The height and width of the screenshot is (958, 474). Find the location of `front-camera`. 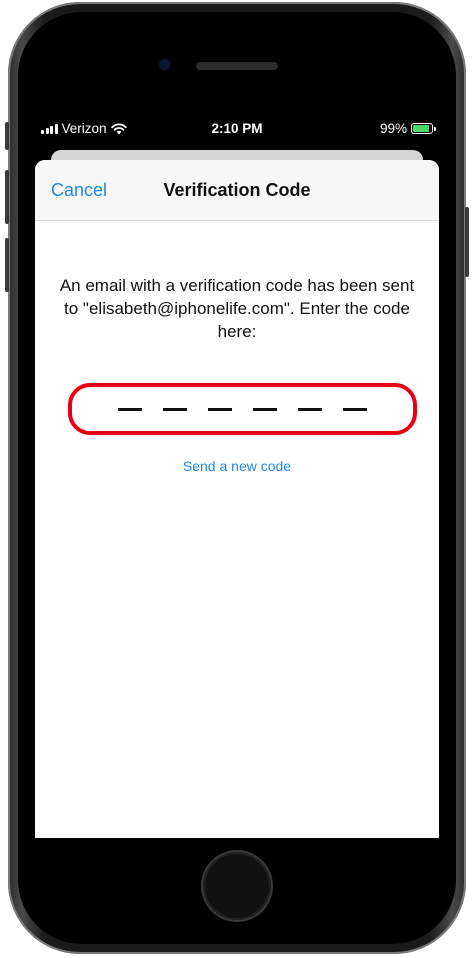

front-camera is located at coordinates (164, 64).